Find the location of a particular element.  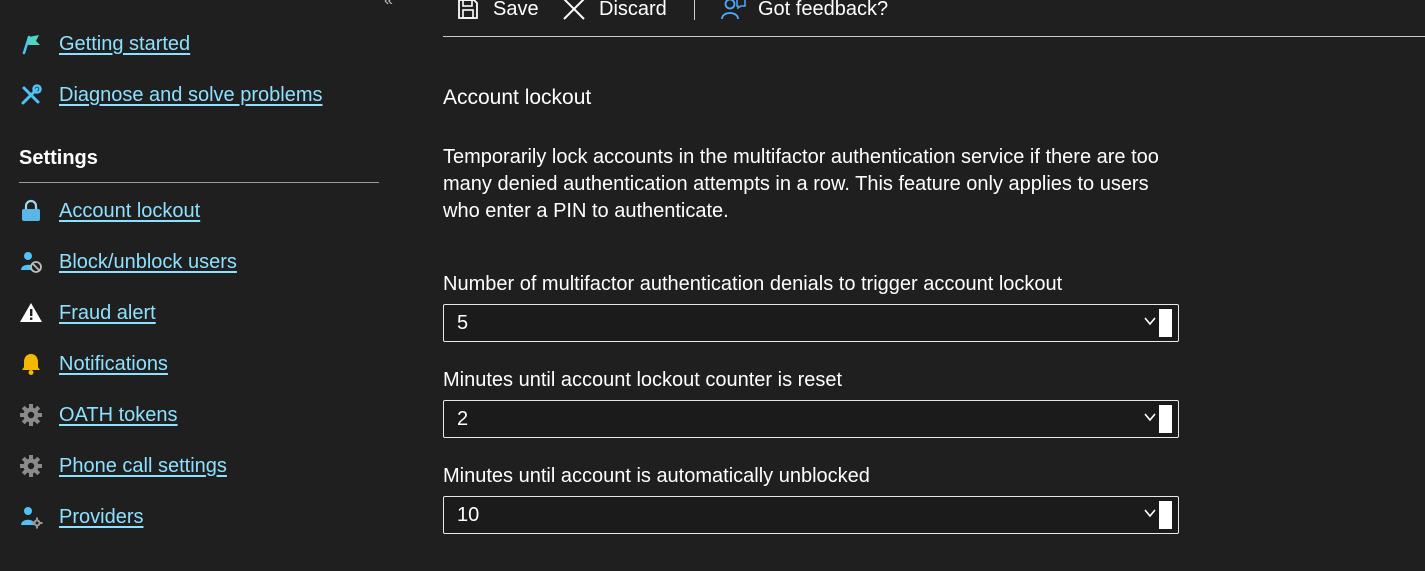

flag-icon is located at coordinates (31, 44).